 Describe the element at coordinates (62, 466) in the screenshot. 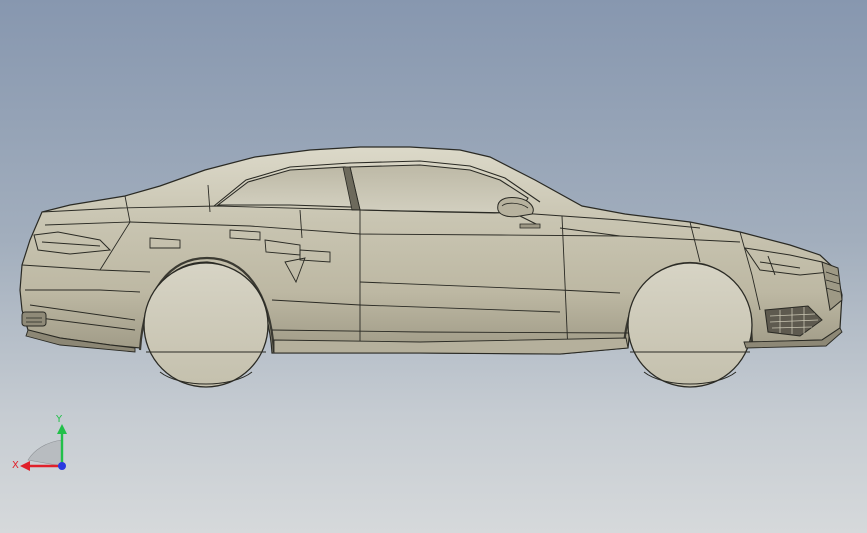

I see `z-axis-dot` at that location.